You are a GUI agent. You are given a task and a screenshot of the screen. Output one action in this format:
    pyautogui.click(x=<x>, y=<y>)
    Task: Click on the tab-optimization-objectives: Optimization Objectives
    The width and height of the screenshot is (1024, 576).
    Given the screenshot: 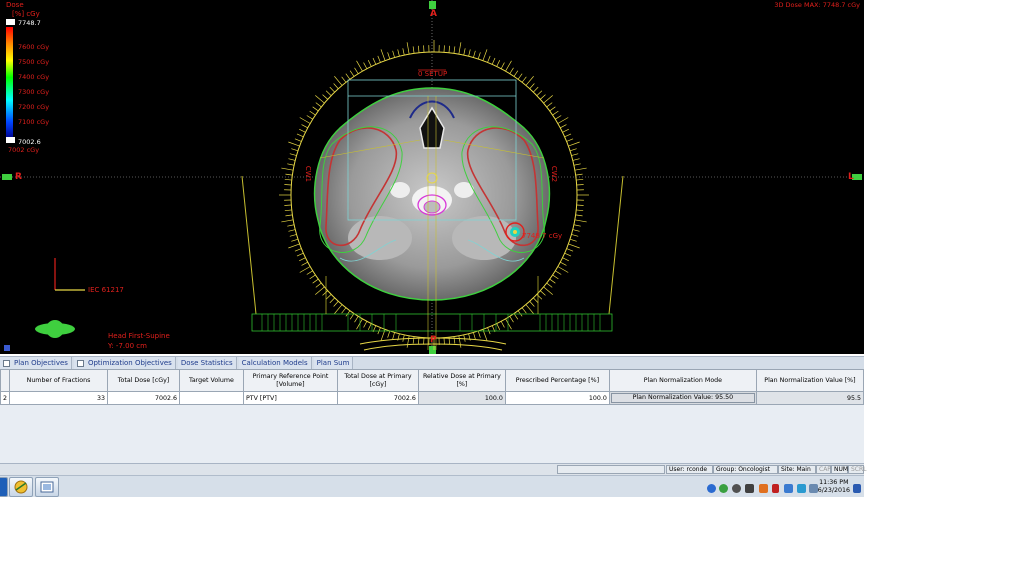 What is the action you would take?
    pyautogui.click(x=124, y=363)
    